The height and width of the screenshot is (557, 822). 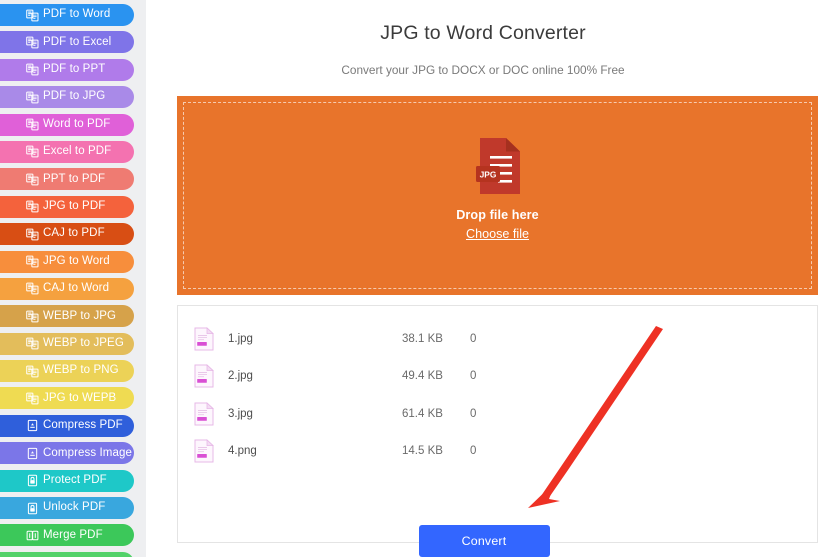 I want to click on sidebar-item-label: JPG to PDF, so click(x=74, y=205).